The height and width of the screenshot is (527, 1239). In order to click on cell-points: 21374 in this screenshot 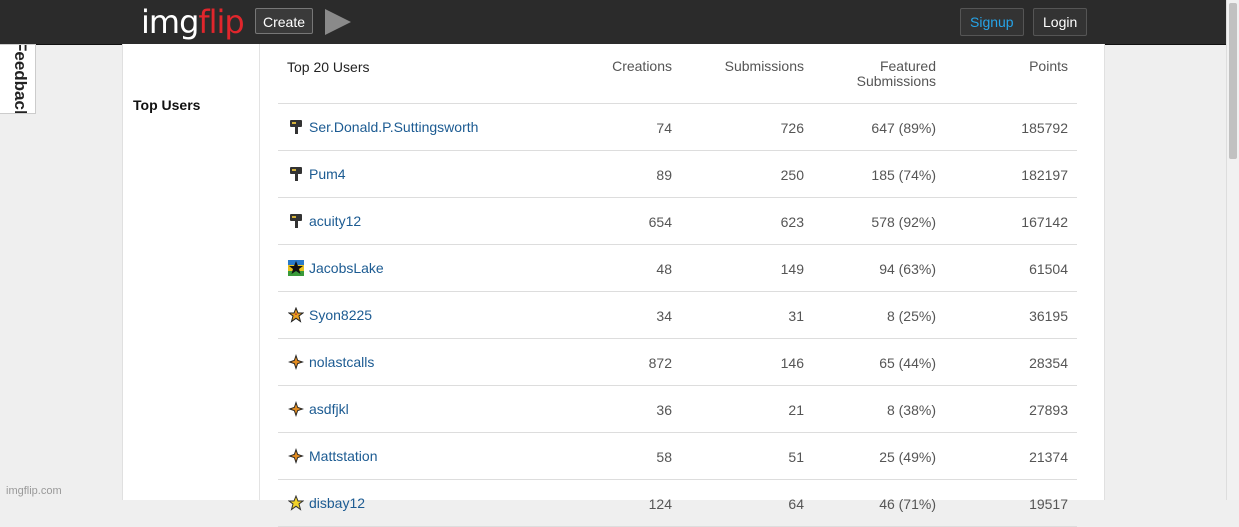, I will do `click(1048, 457)`.